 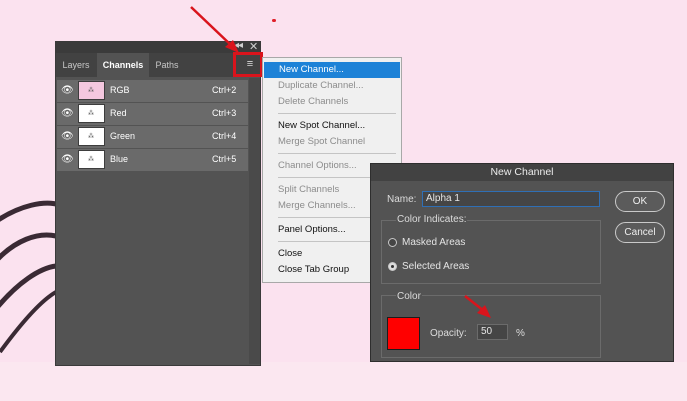 What do you see at coordinates (403, 333) in the screenshot?
I see `color-swatch` at bounding box center [403, 333].